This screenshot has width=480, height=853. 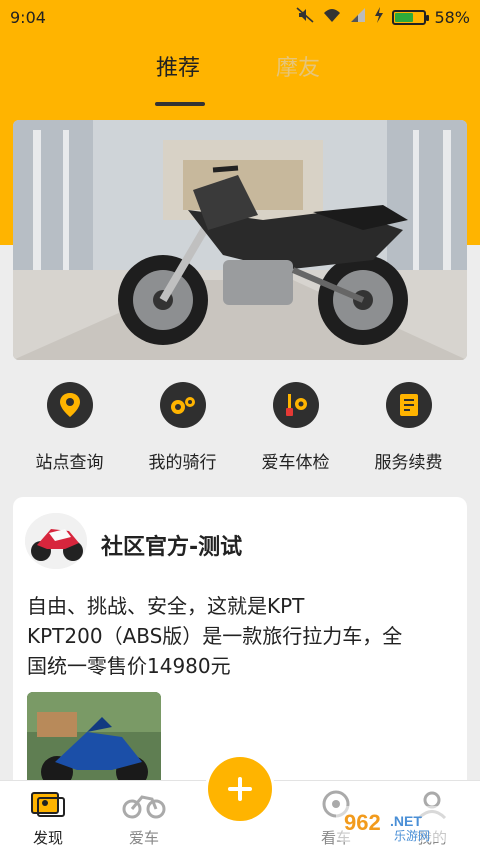 What do you see at coordinates (69, 463) in the screenshot?
I see `quick-action-label: 站点查询` at bounding box center [69, 463].